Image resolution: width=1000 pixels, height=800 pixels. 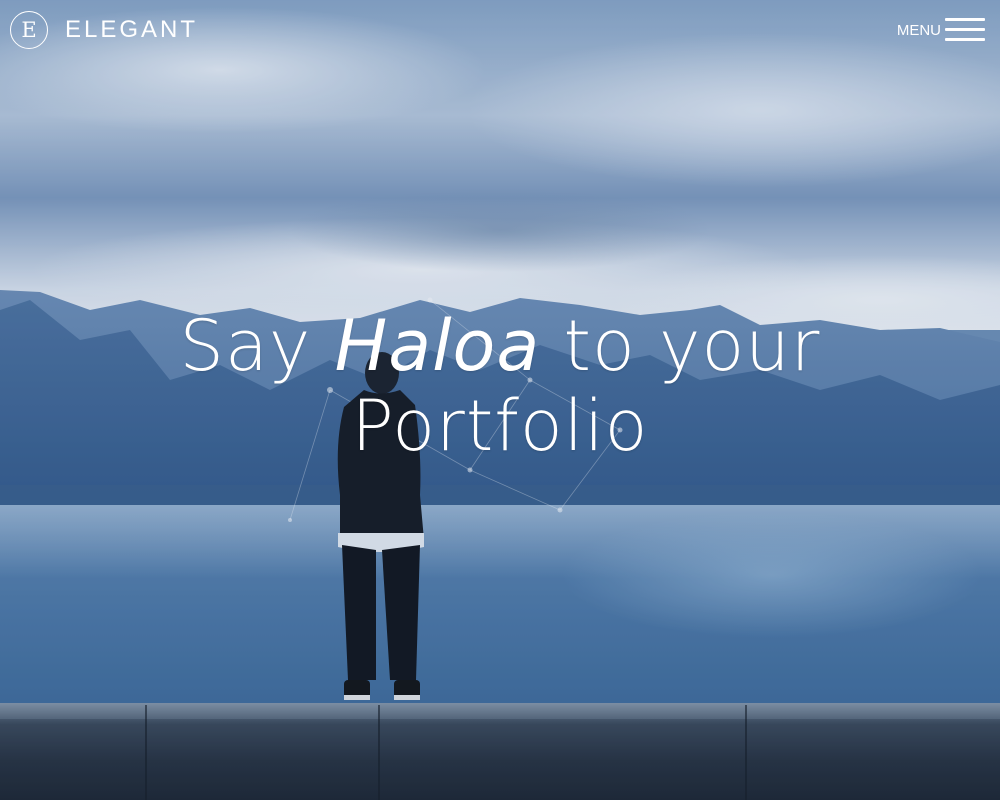 I want to click on brand-logo: E ELEGANT, so click(x=104, y=30).